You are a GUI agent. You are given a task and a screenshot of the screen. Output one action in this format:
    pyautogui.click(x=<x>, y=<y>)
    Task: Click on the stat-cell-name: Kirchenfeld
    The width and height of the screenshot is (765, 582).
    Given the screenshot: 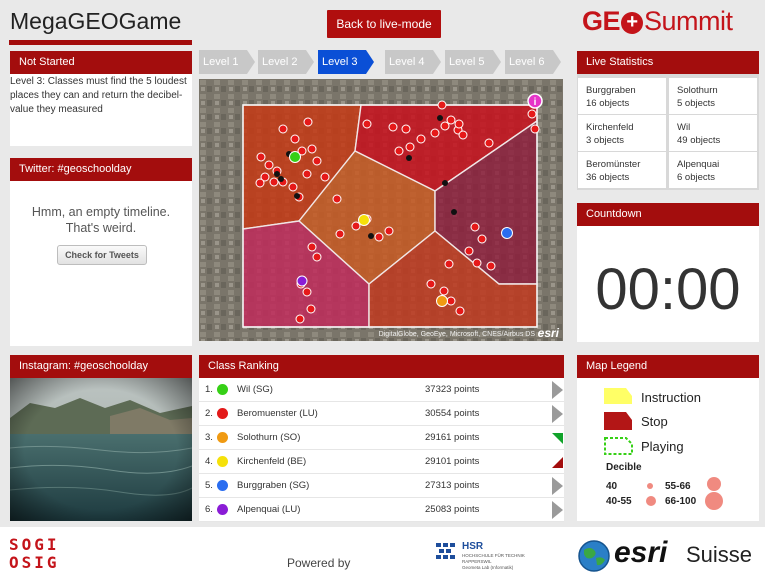 What is the action you would take?
    pyautogui.click(x=610, y=127)
    